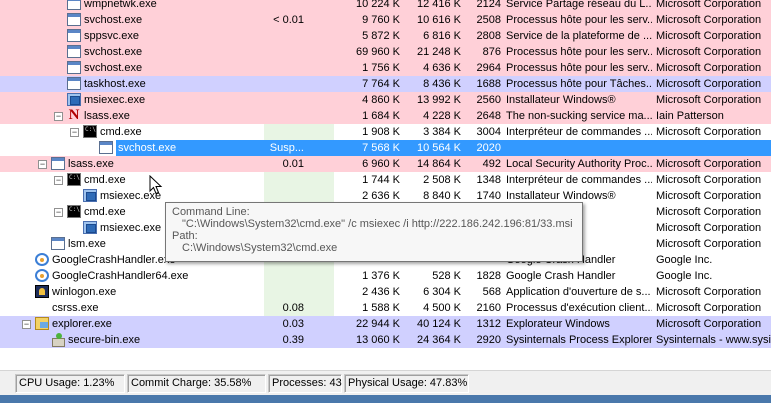 This screenshot has width=771, height=403. Describe the element at coordinates (87, 244) in the screenshot. I see `process-name: lsm.exe` at that location.